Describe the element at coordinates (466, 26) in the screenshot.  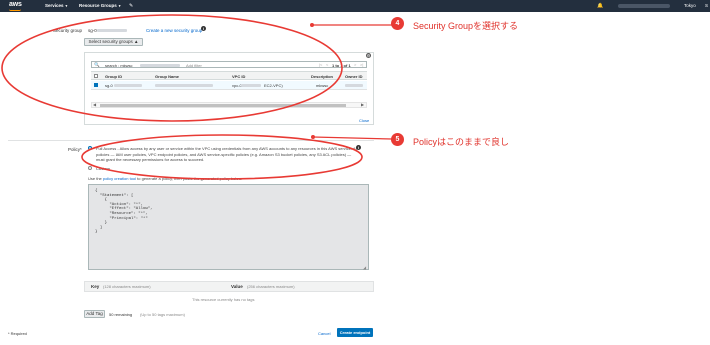
I see `callout-text-4: Security Groupを選択する` at that location.